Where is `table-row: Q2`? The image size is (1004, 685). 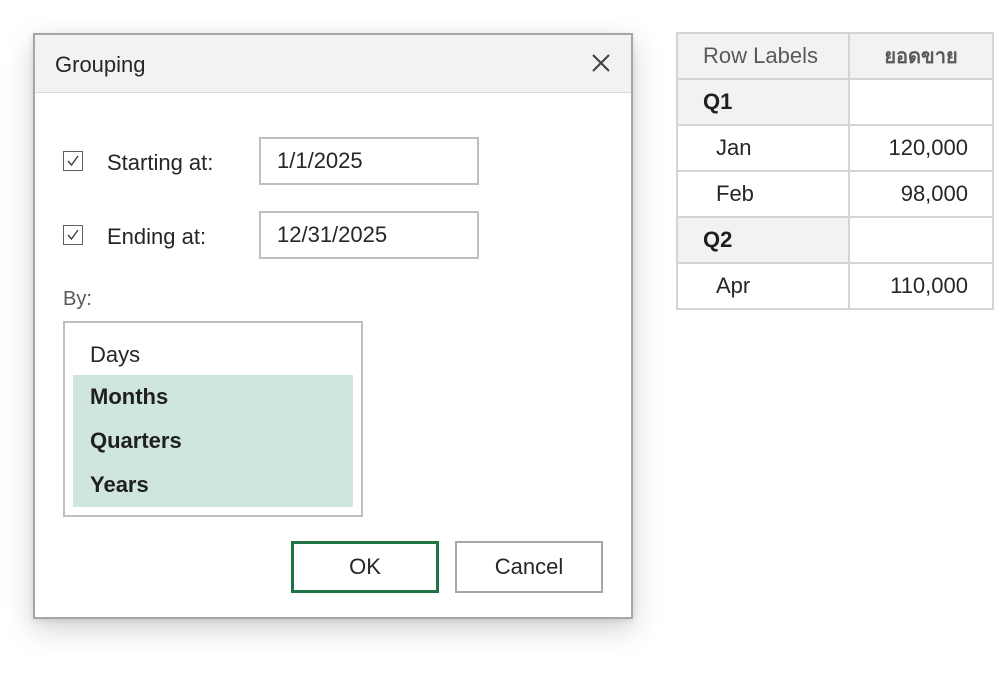 table-row: Q2 is located at coordinates (835, 240).